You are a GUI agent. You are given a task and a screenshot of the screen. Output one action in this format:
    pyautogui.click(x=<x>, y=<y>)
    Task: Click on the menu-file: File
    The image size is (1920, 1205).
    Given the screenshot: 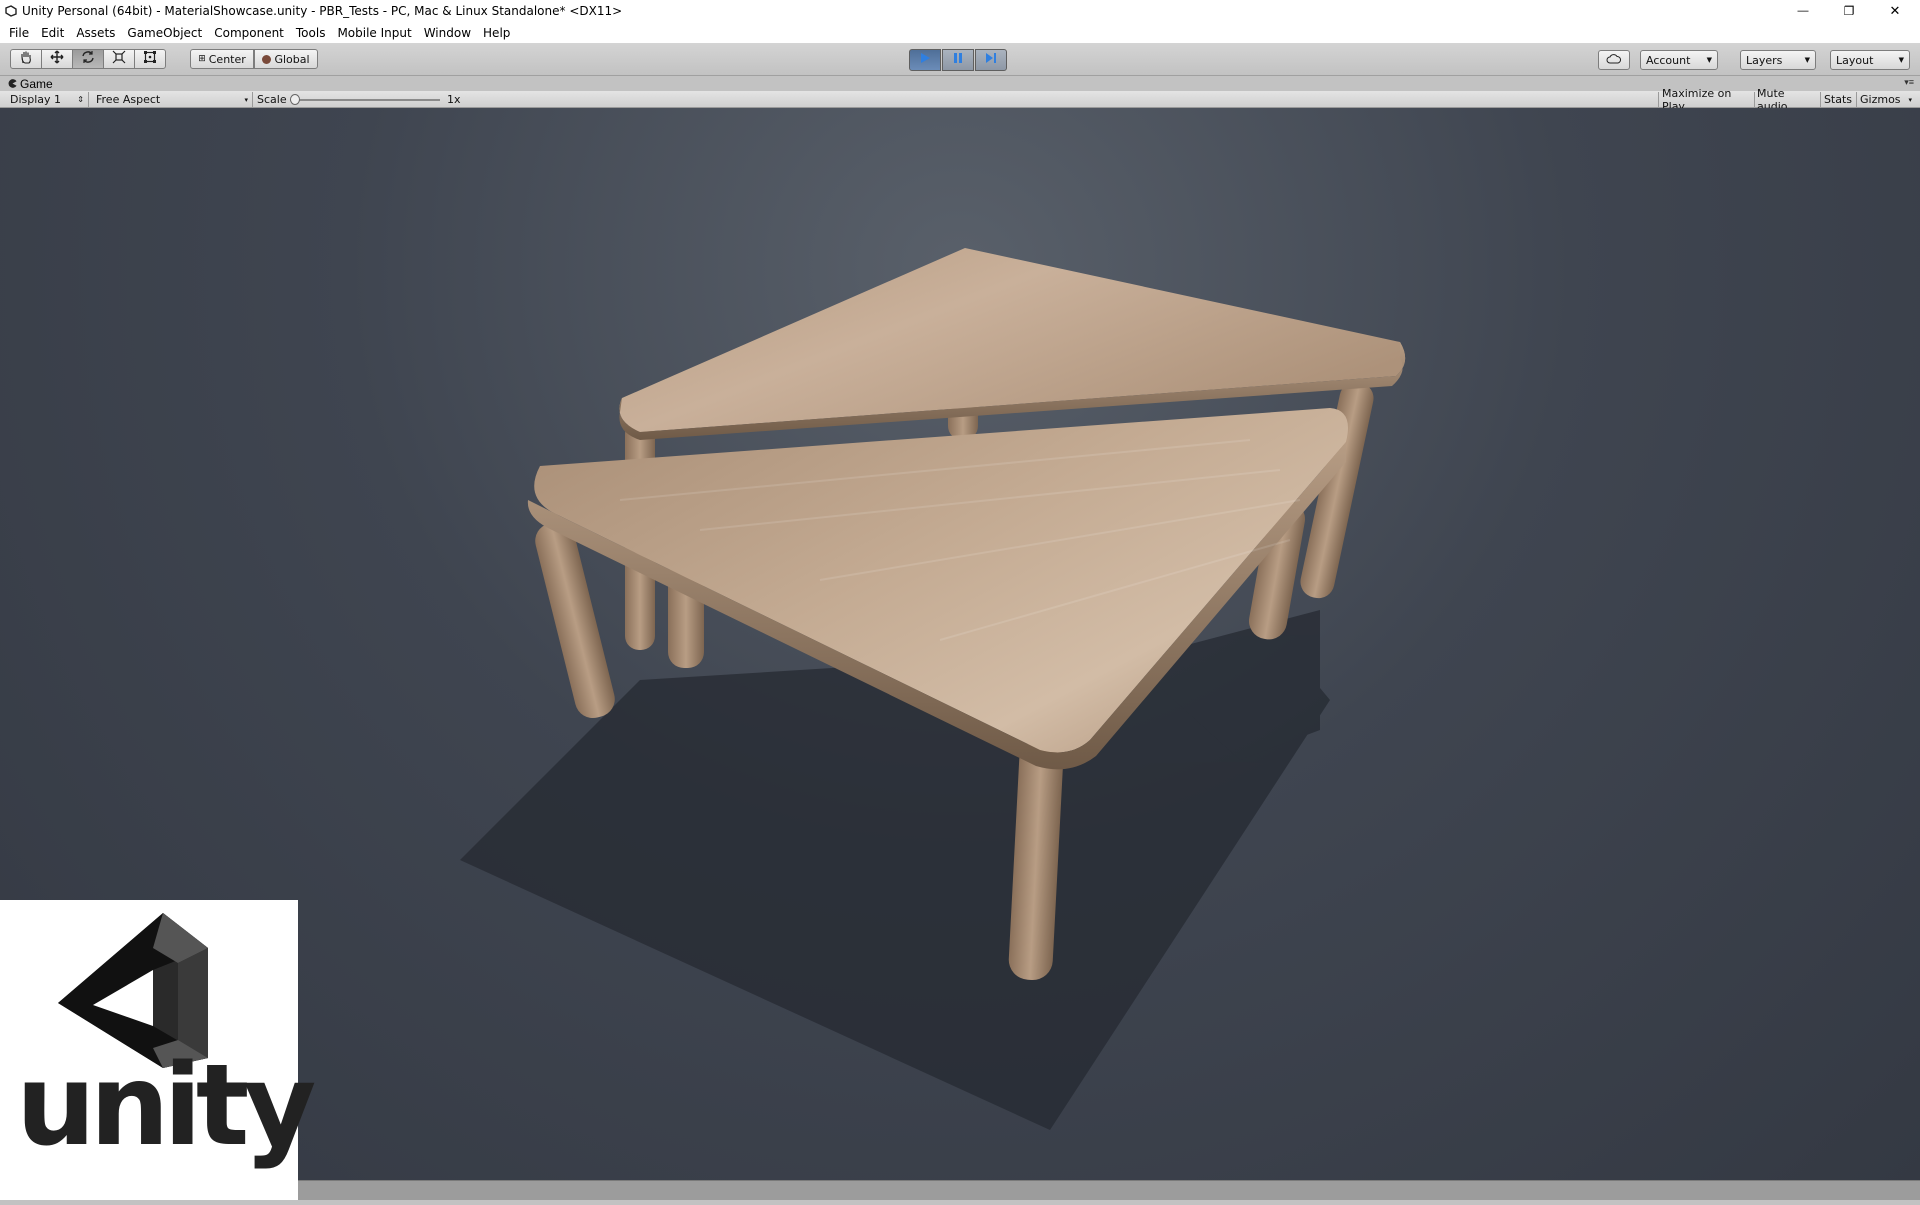 What is the action you would take?
    pyautogui.click(x=19, y=33)
    